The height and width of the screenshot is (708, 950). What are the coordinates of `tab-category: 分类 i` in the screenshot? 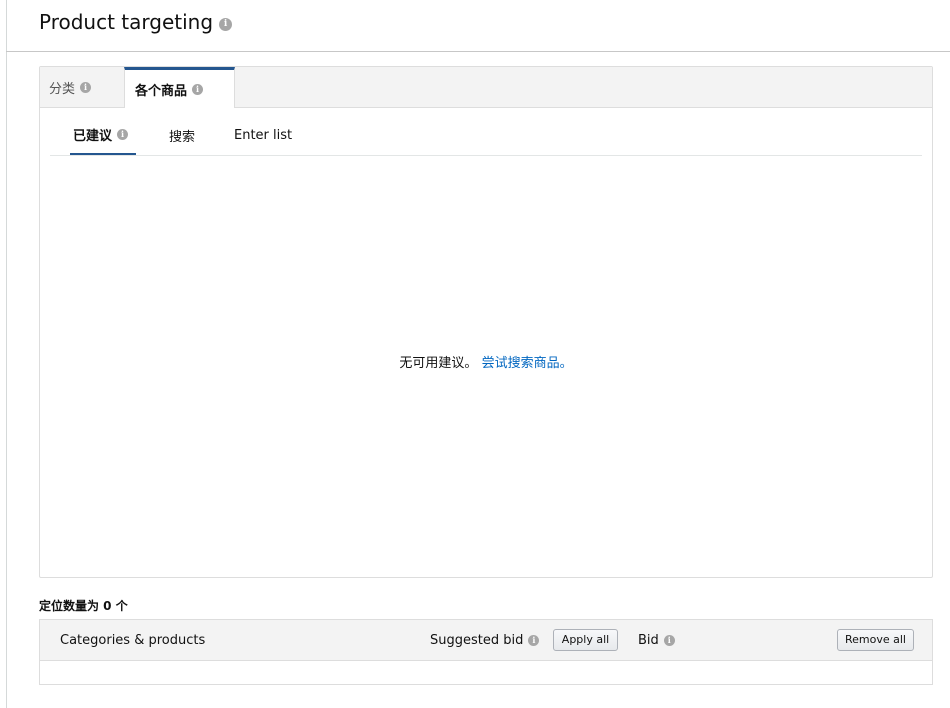 It's located at (70, 87).